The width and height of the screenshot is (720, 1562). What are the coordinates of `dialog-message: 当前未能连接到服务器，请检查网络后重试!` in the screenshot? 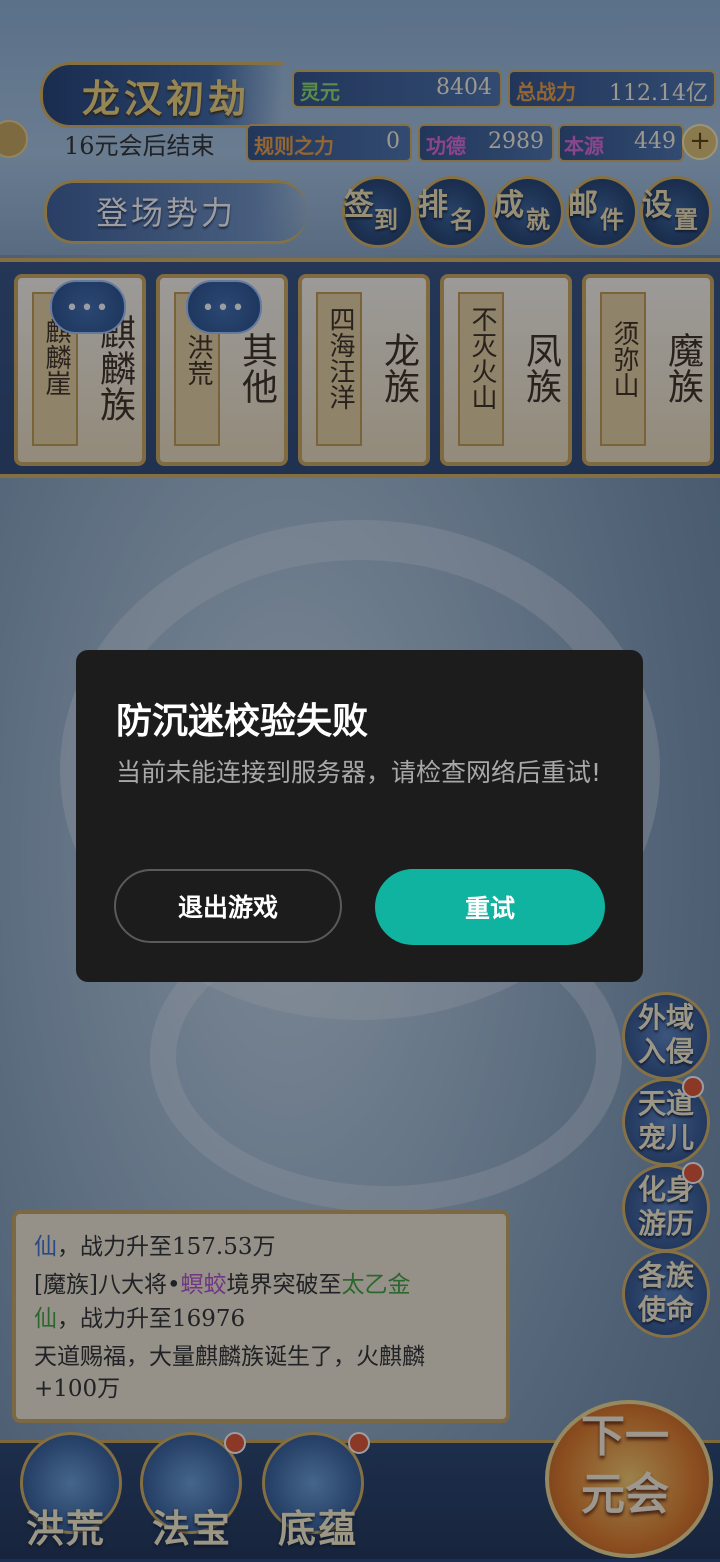 It's located at (359, 772).